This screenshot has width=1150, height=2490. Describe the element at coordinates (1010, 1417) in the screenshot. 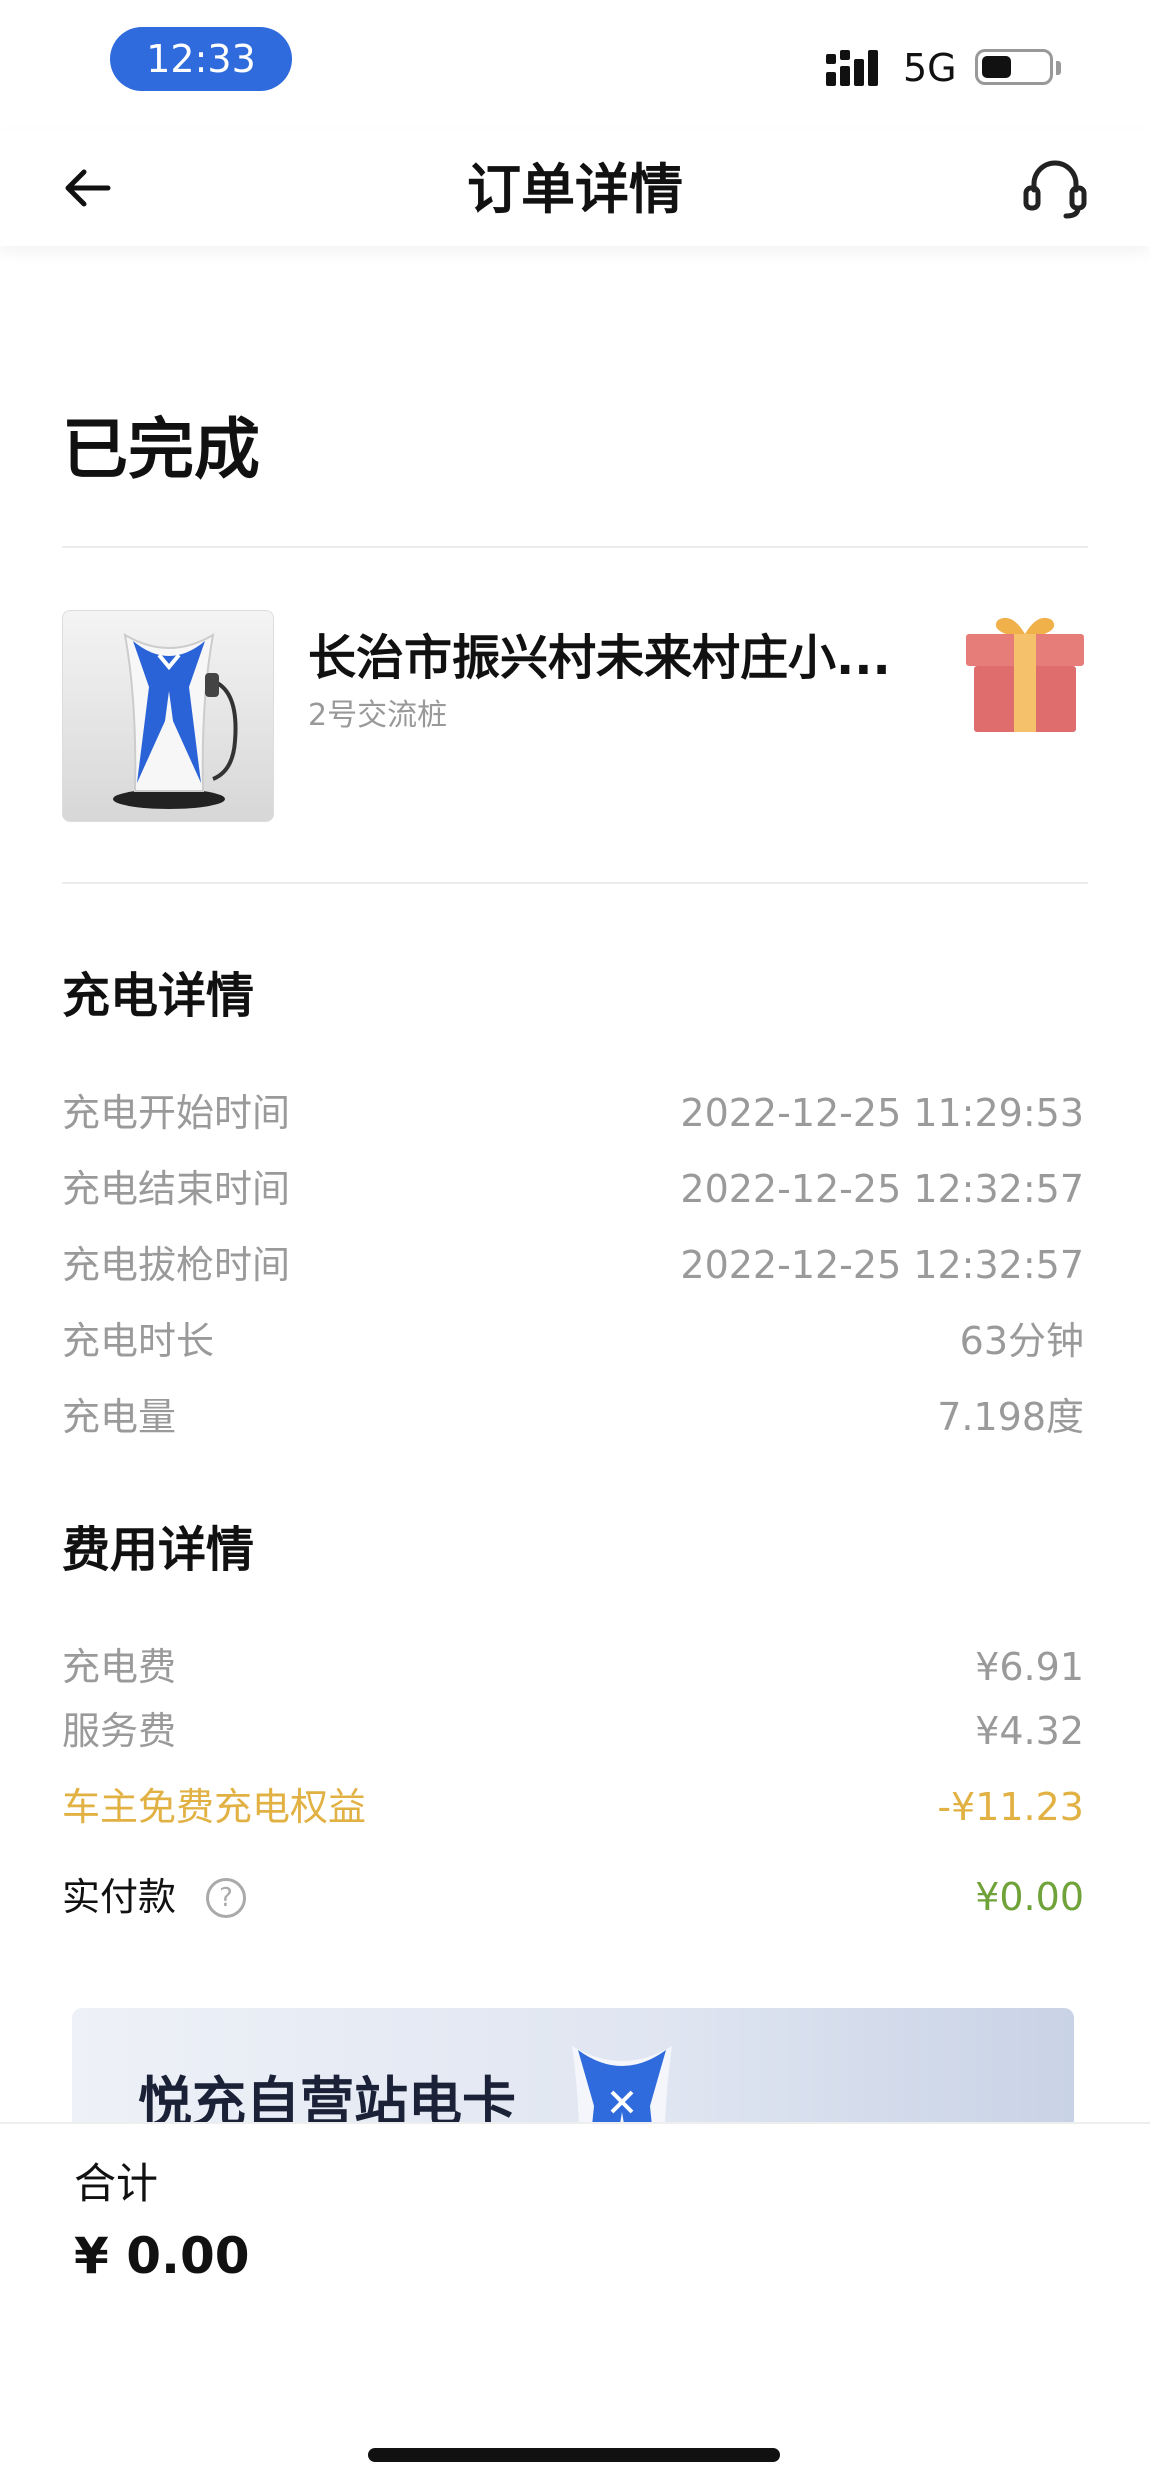

I see `energy-value: 7.198度` at that location.